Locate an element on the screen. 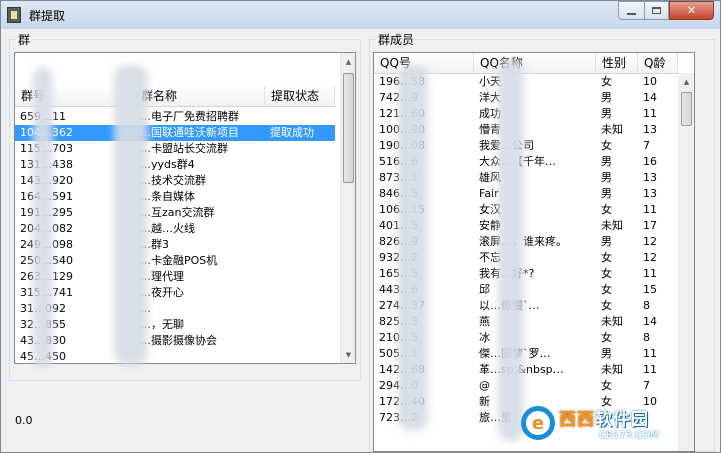 The height and width of the screenshot is (453, 721). members-scroll-thumb is located at coordinates (686, 109).